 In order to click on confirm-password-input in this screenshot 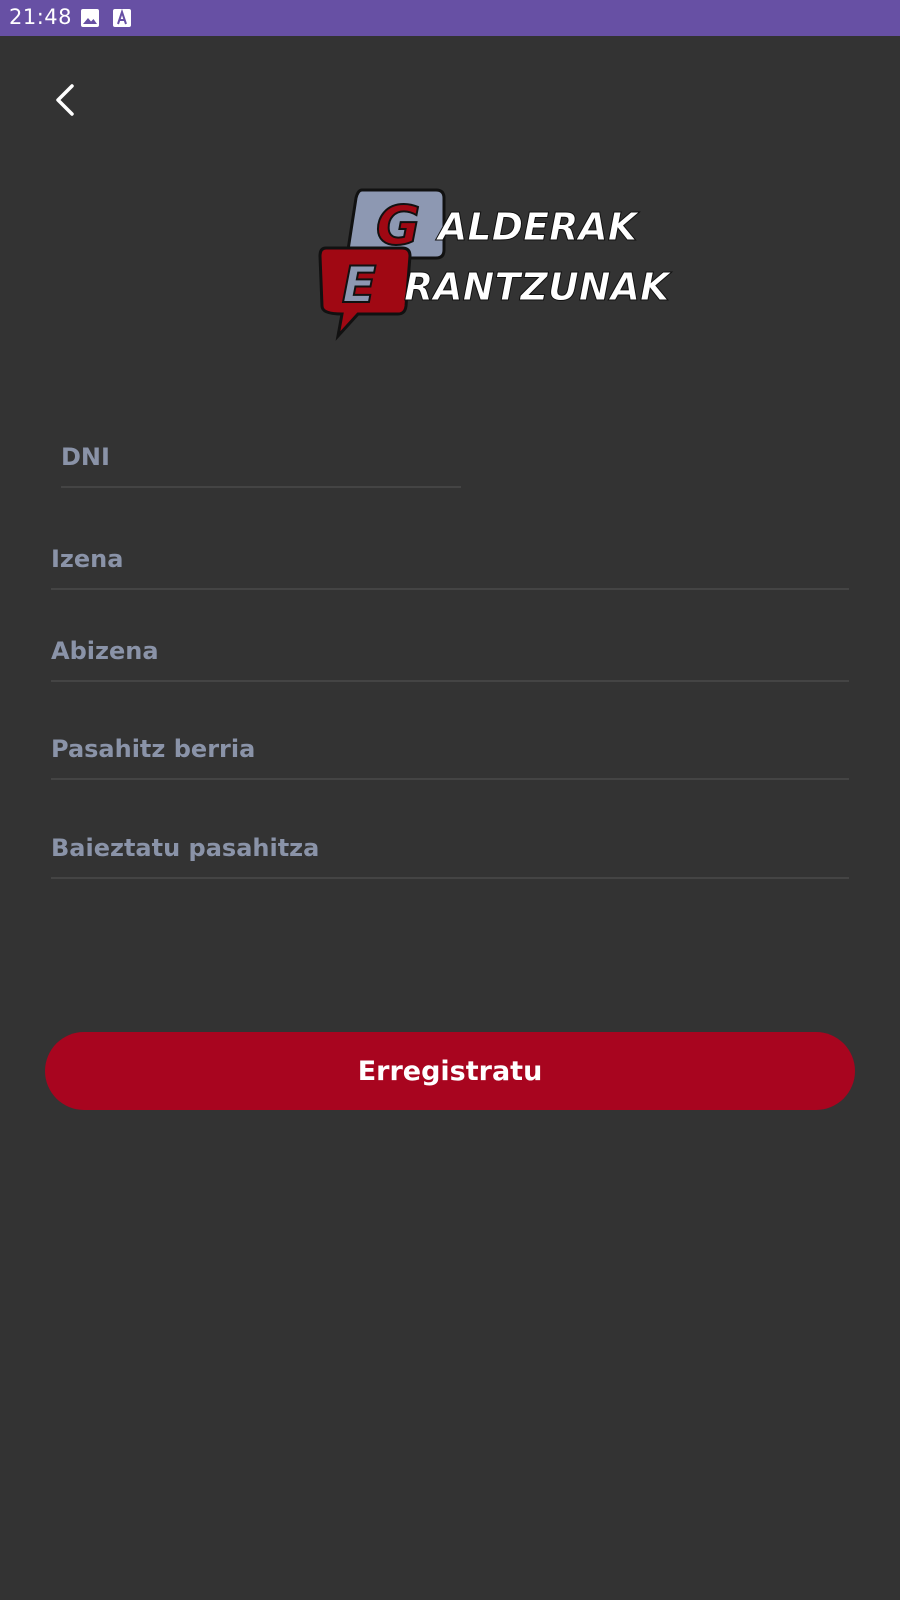, I will do `click(450, 849)`.